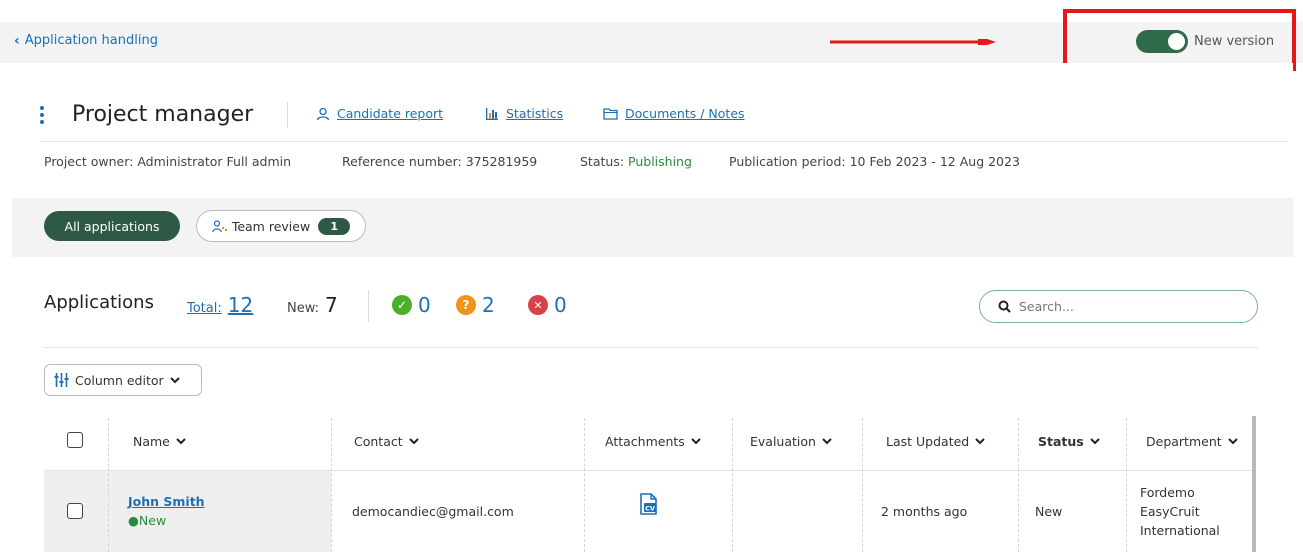 Image resolution: width=1303 pixels, height=552 pixels. Describe the element at coordinates (492, 113) in the screenshot. I see `bar-chart-icon` at that location.